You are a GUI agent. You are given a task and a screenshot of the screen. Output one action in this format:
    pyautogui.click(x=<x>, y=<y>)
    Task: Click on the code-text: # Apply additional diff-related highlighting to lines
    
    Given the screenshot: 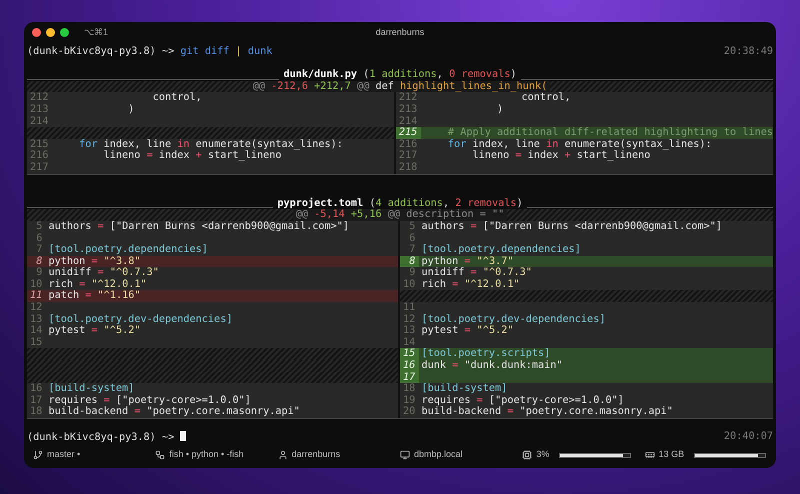 What is the action you would take?
    pyautogui.click(x=609, y=133)
    